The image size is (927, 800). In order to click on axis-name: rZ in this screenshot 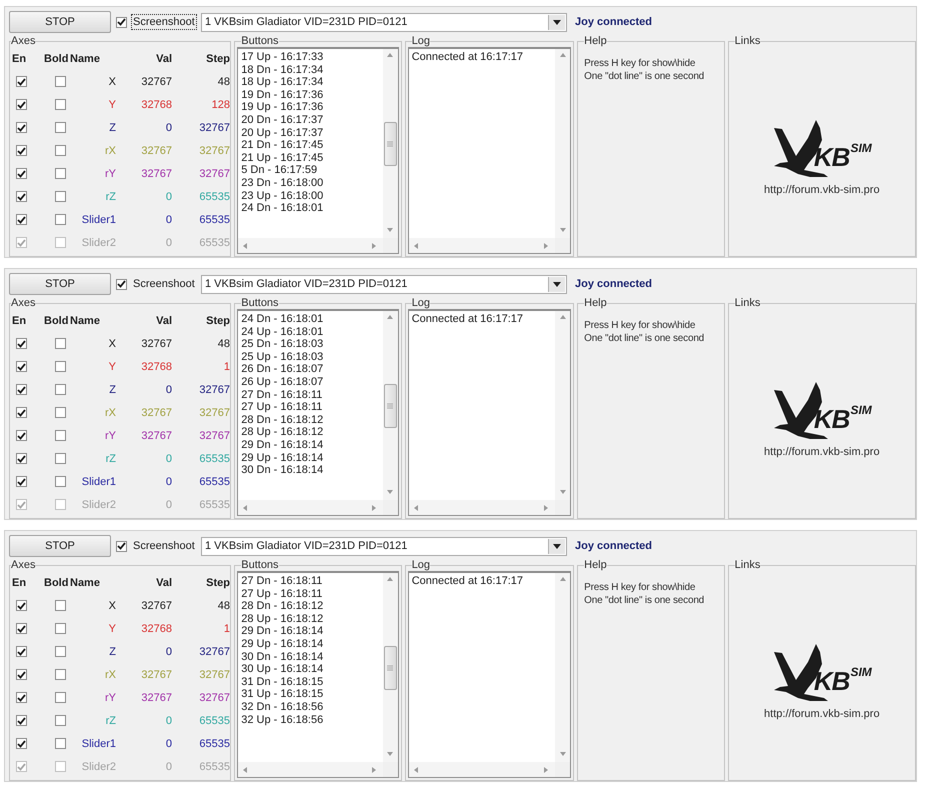, I will do `click(110, 196)`.